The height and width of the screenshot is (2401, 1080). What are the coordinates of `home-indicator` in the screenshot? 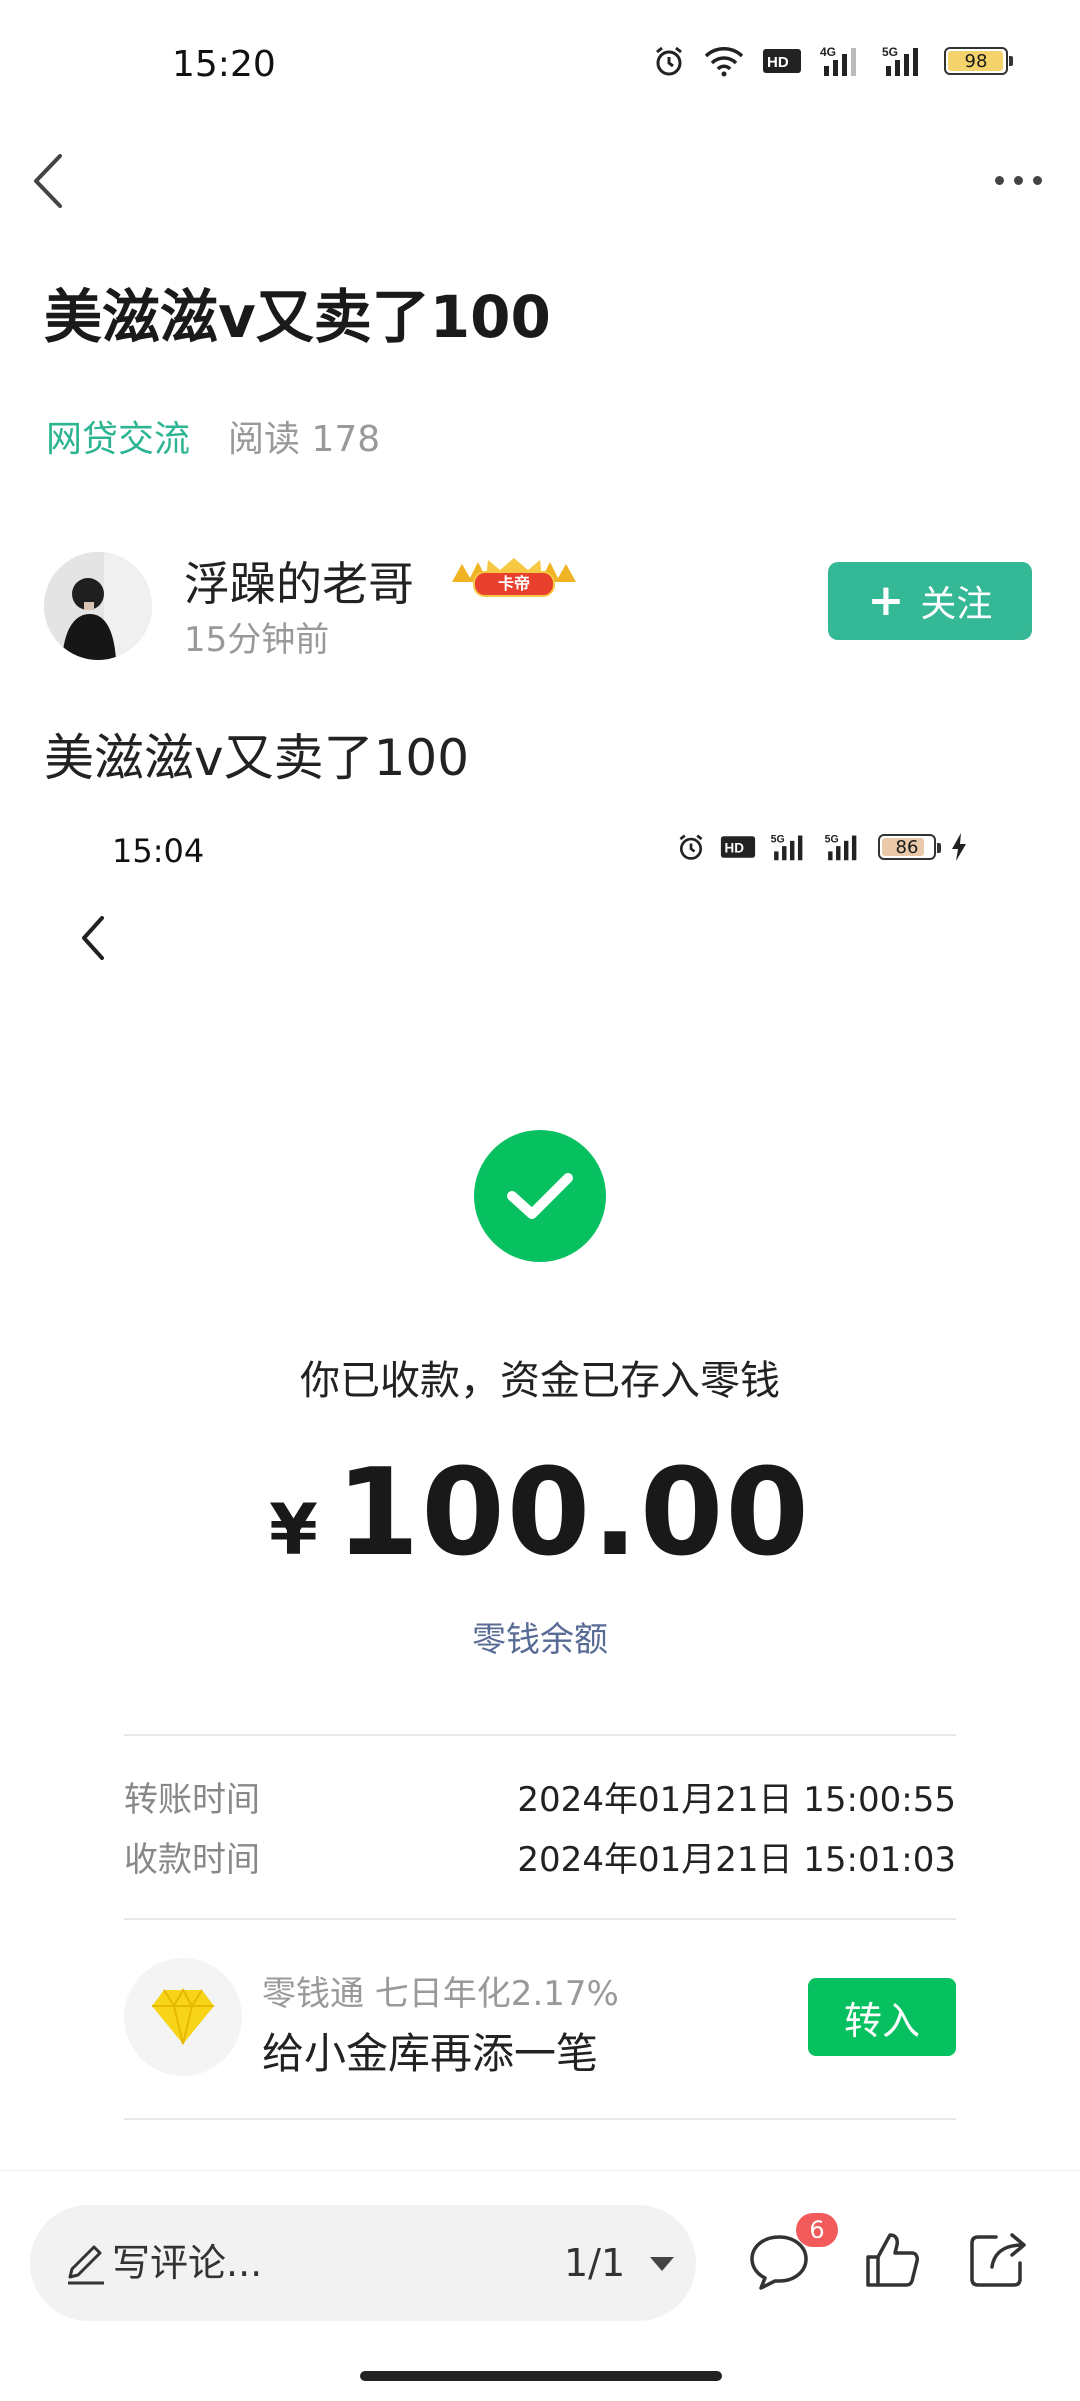 It's located at (541, 2376).